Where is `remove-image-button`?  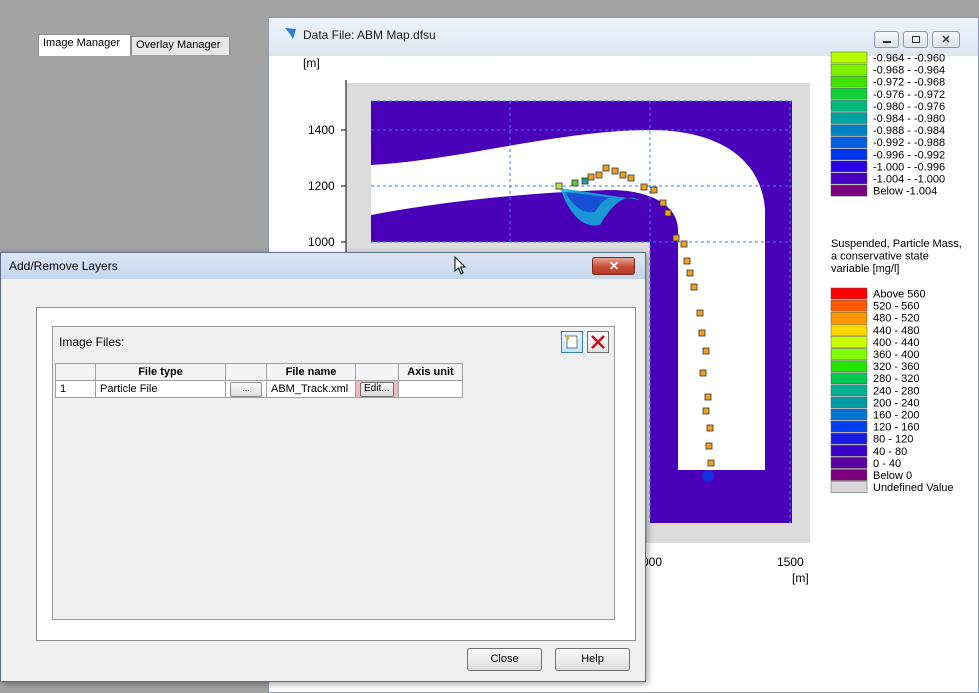
remove-image-button is located at coordinates (598, 342).